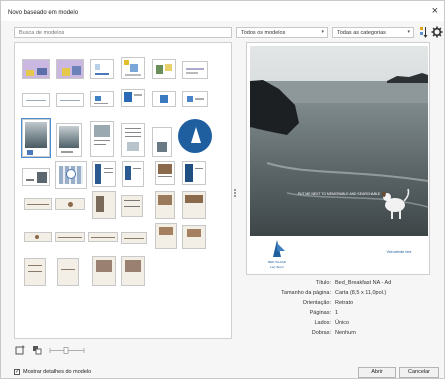  What do you see at coordinates (342, 323) in the screenshot?
I see `detail-value: Único` at bounding box center [342, 323].